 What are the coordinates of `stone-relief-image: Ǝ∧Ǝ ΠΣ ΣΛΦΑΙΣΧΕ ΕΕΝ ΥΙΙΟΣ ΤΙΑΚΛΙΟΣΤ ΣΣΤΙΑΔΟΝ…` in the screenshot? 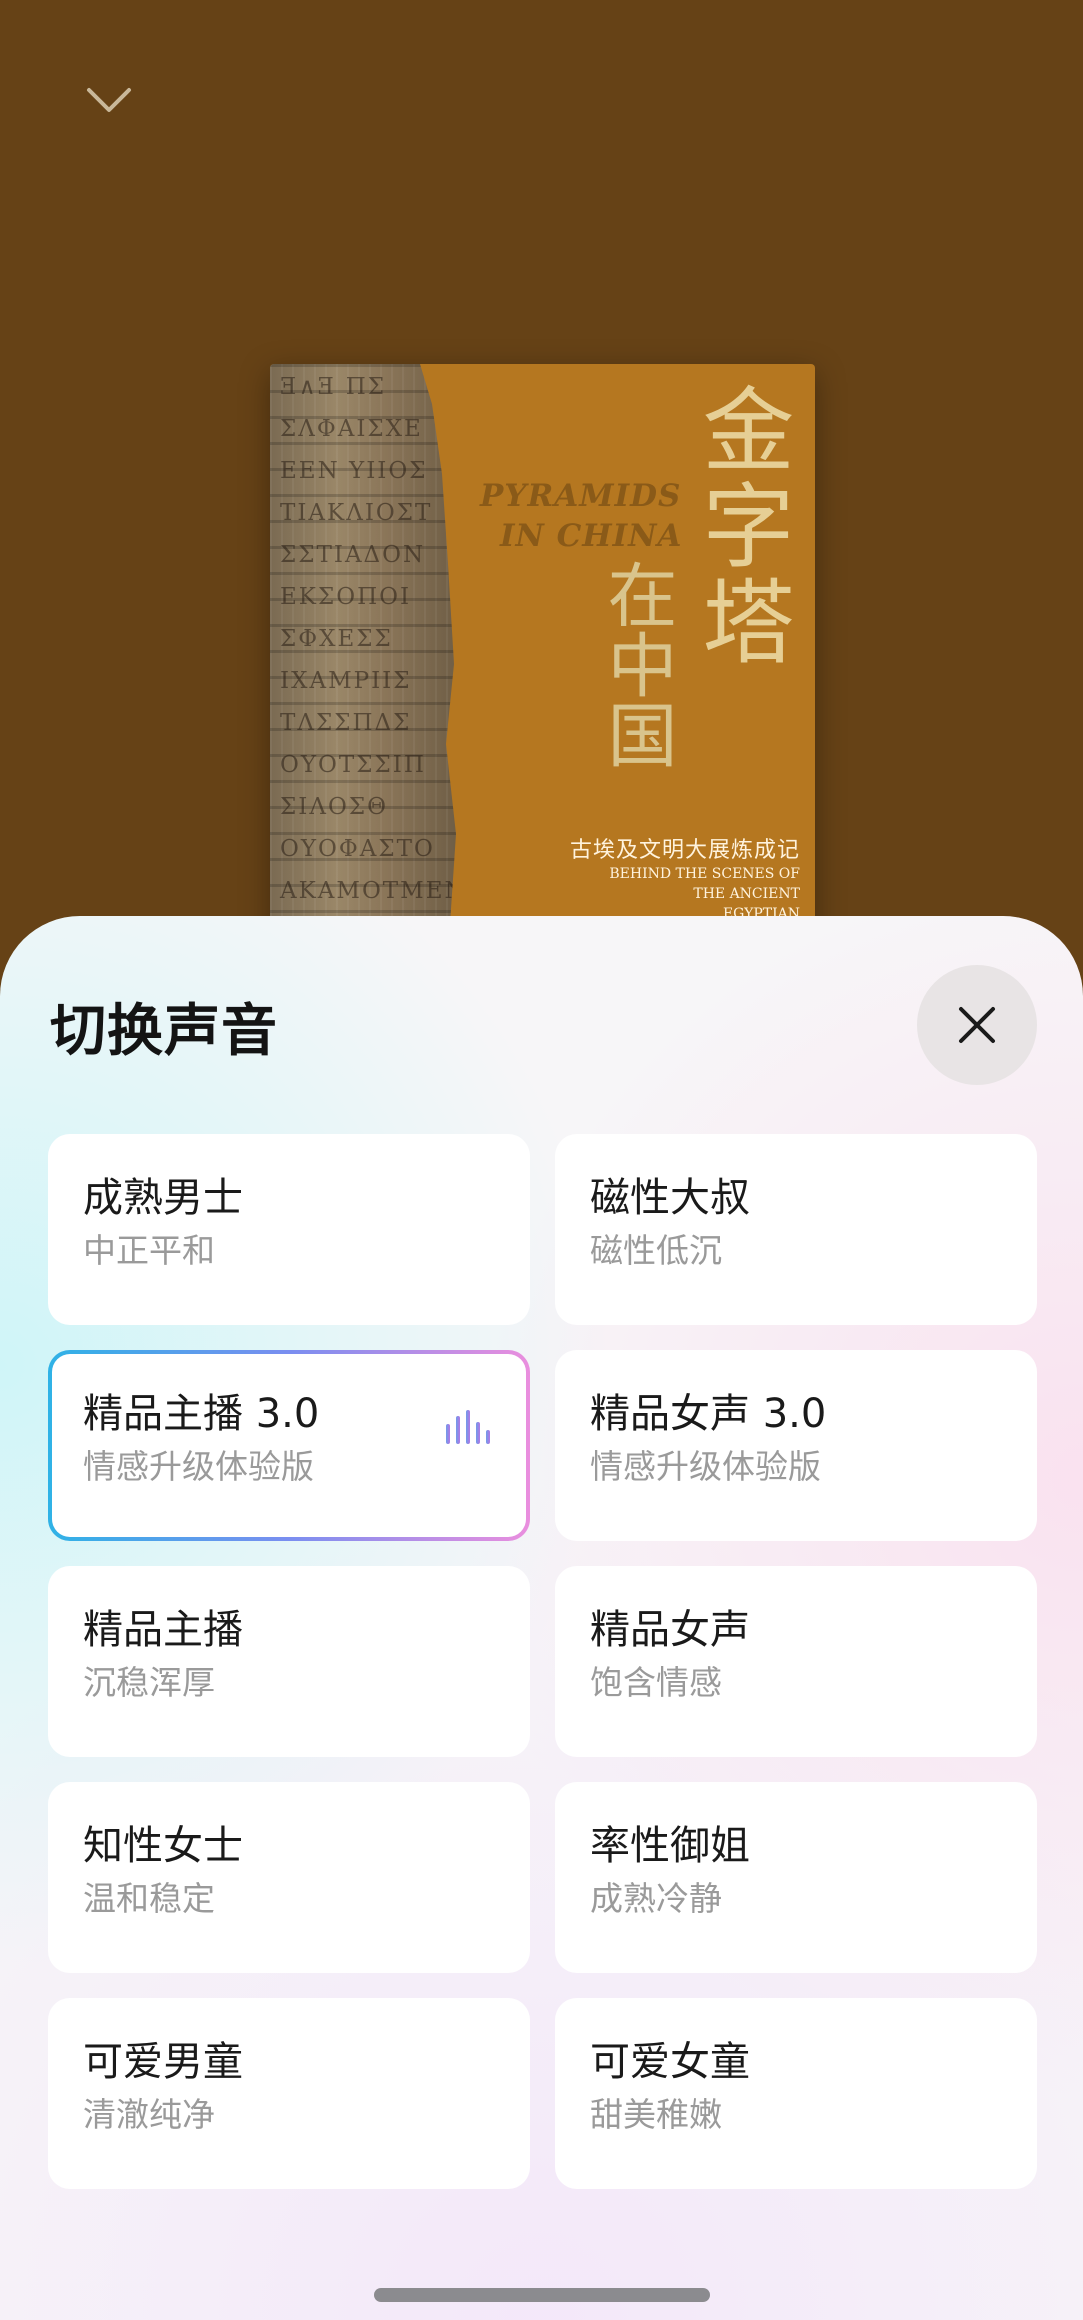 It's located at (363, 664).